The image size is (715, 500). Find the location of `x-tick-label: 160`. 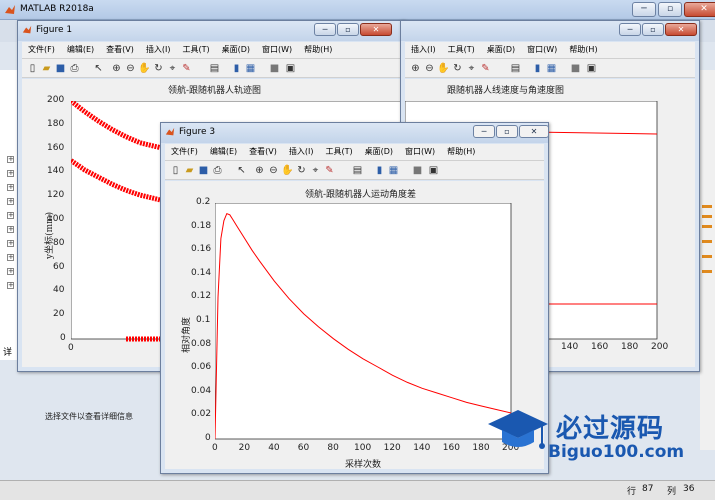

x-tick-label: 160 is located at coordinates (451, 448).